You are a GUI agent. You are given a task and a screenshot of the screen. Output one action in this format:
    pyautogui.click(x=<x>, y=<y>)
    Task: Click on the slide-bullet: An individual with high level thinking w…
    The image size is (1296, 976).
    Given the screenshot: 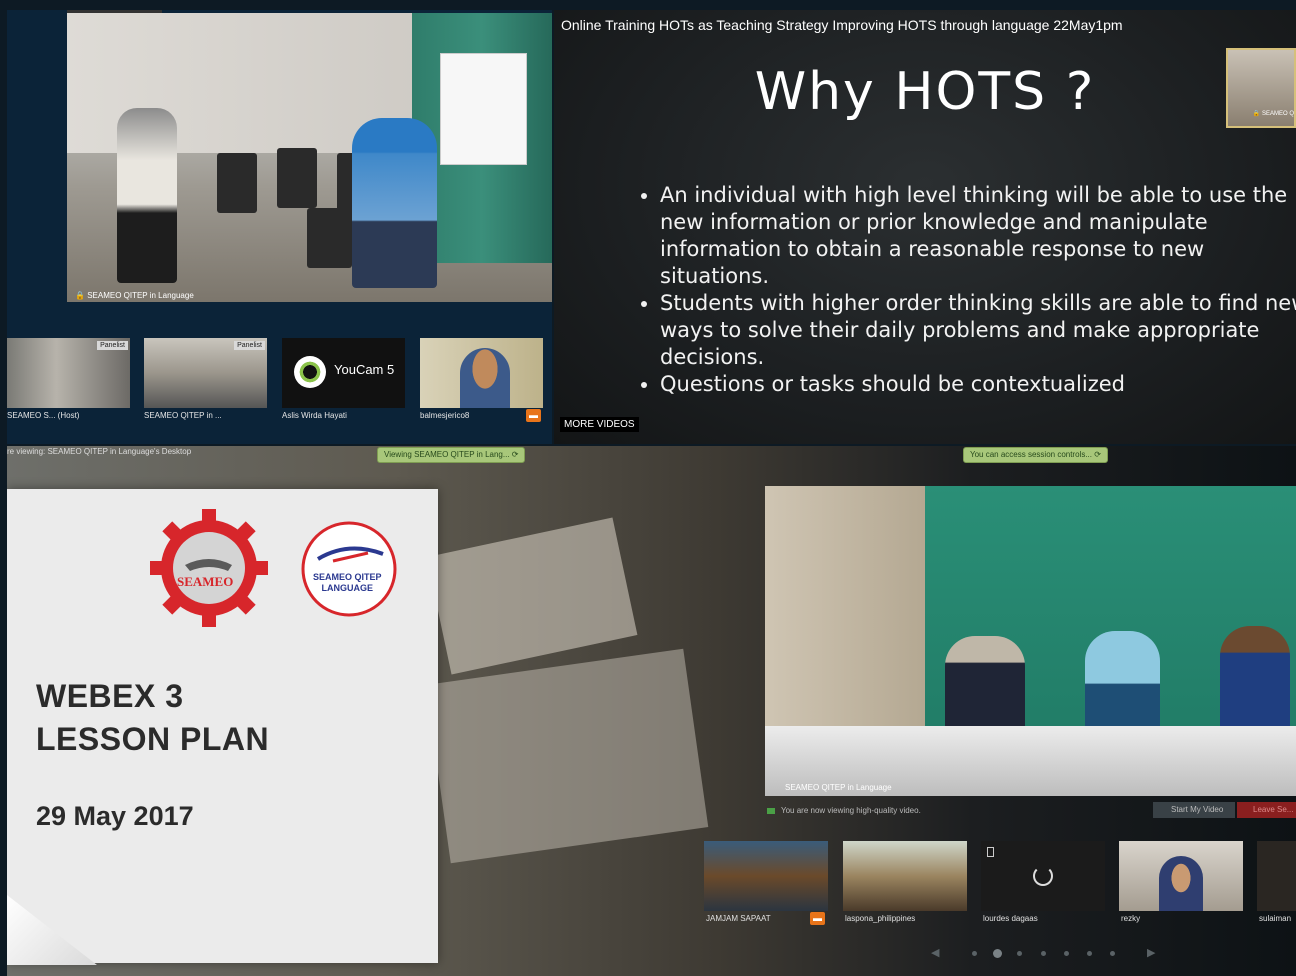 What is the action you would take?
    pyautogui.click(x=978, y=236)
    